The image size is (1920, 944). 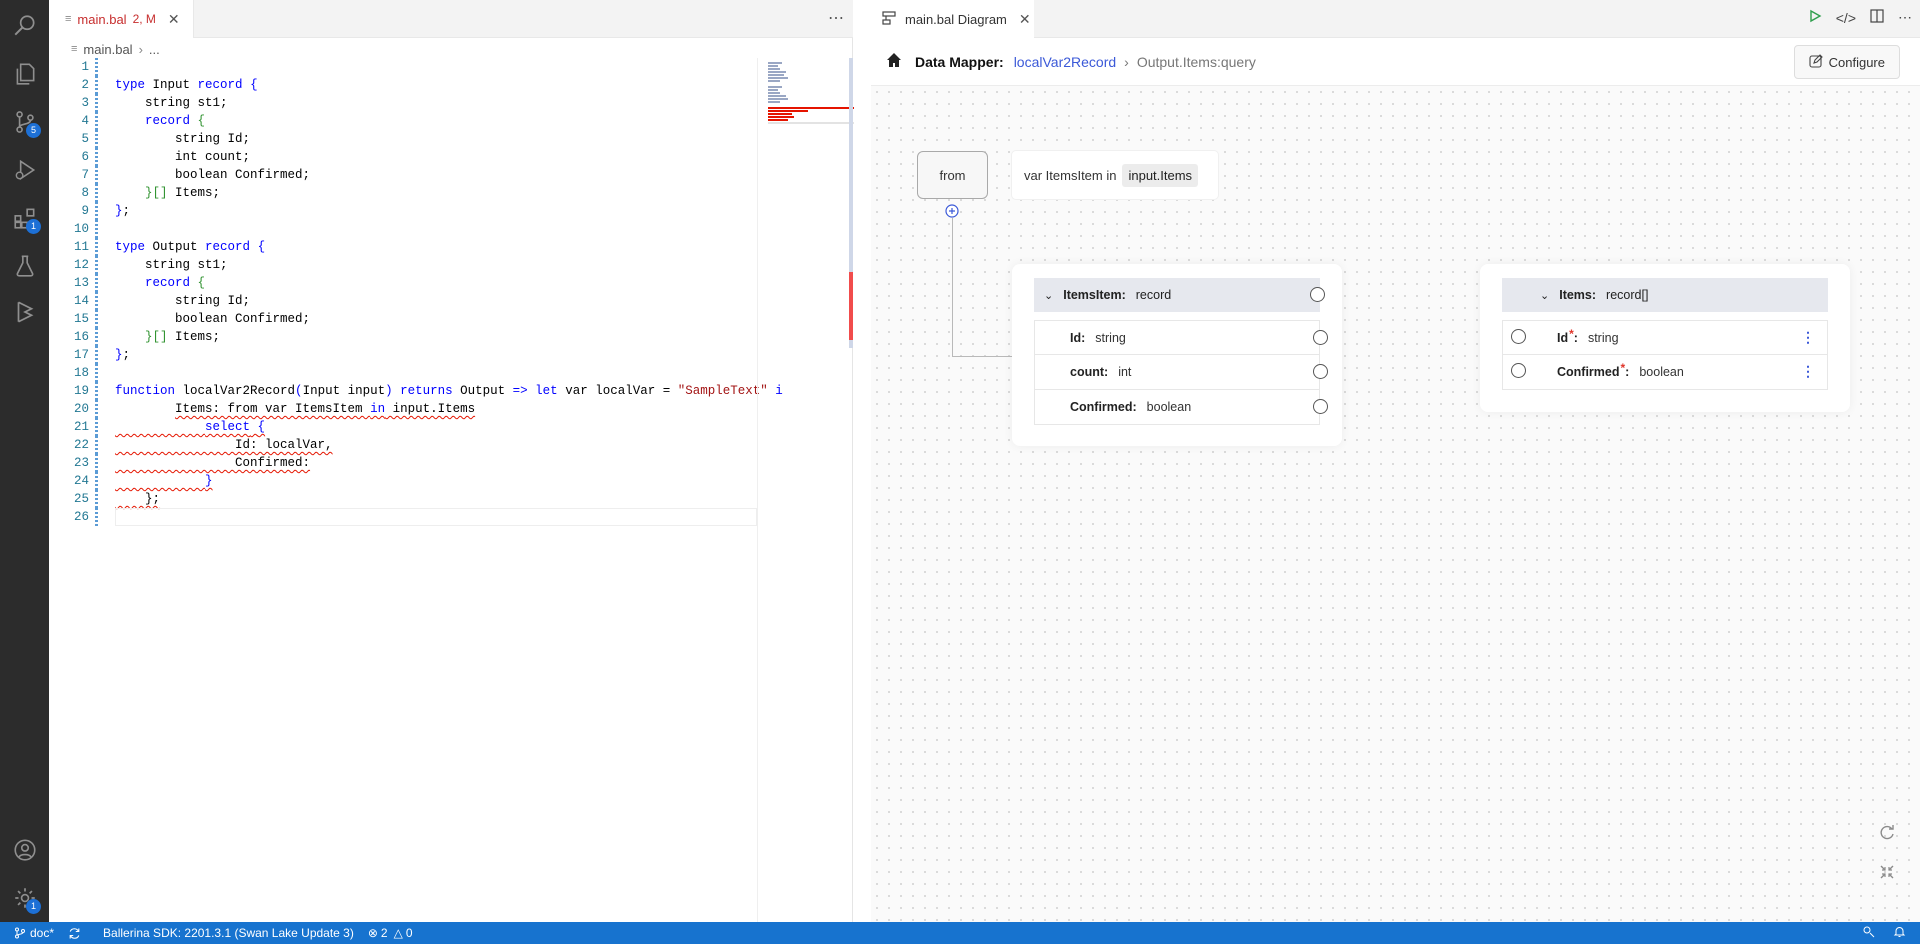 I want to click on notifications-bell-icon, so click(x=1899, y=933).